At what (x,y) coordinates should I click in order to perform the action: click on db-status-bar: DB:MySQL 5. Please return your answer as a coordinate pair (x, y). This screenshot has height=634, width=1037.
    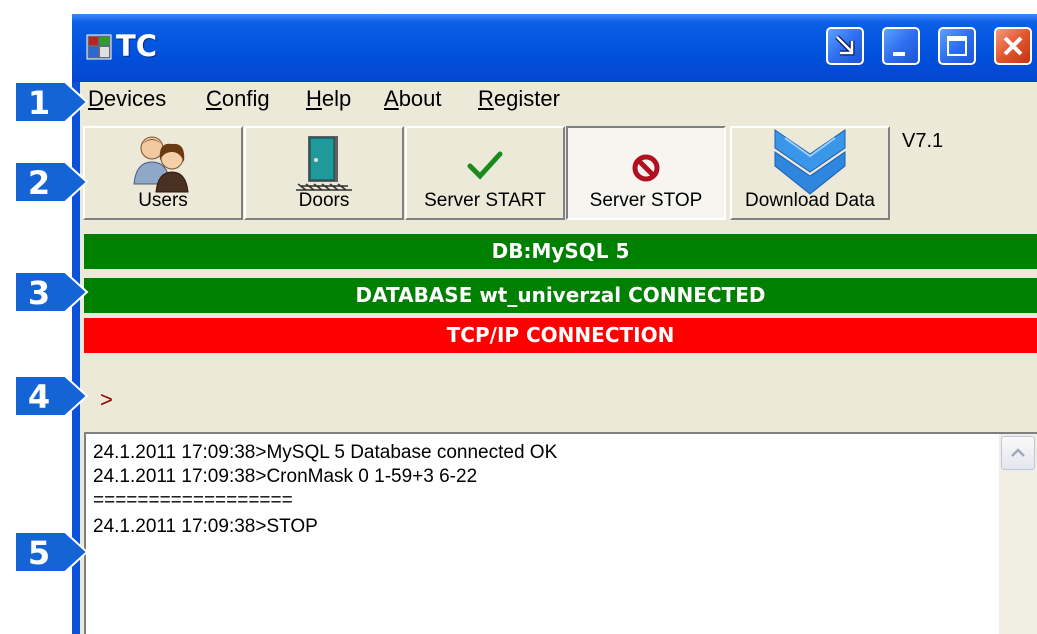
    Looking at the image, I should click on (560, 251).